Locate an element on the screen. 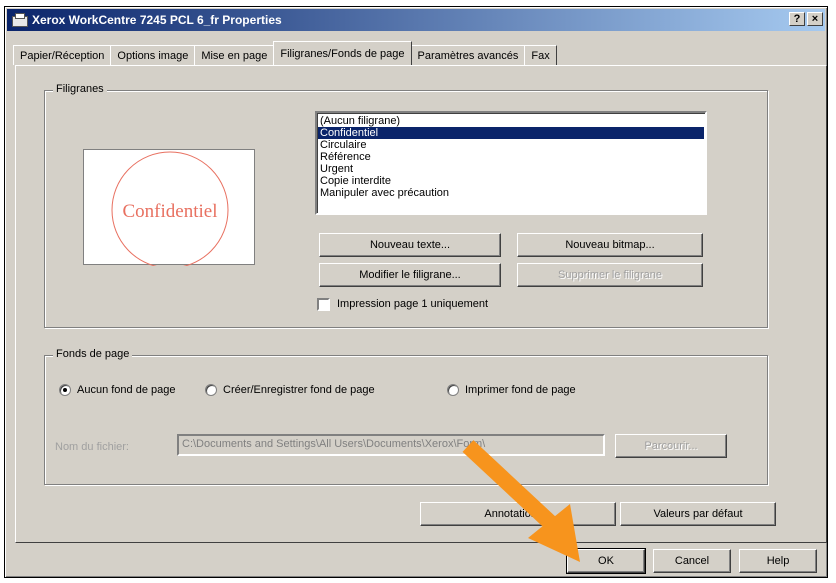 The width and height of the screenshot is (836, 583). no-background-radio is located at coordinates (65, 390).